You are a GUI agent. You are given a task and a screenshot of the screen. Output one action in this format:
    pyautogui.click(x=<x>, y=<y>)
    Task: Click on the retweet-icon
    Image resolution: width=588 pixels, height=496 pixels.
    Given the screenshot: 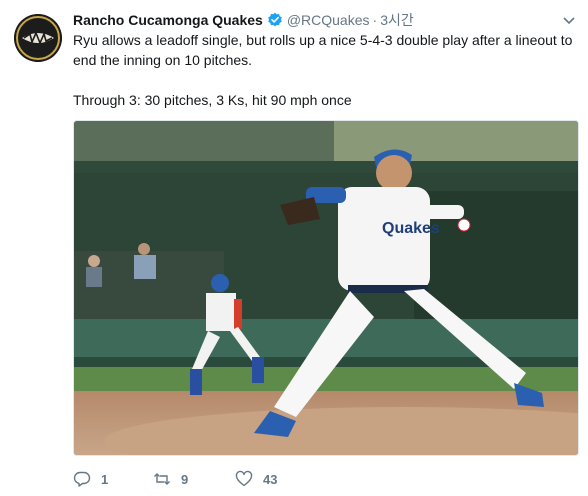 What is the action you would take?
    pyautogui.click(x=162, y=479)
    